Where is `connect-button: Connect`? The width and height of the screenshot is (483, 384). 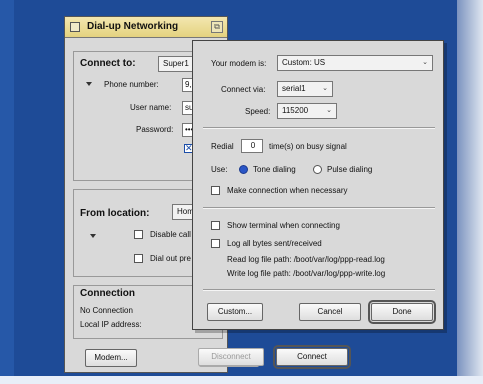 connect-button: Connect is located at coordinates (312, 357).